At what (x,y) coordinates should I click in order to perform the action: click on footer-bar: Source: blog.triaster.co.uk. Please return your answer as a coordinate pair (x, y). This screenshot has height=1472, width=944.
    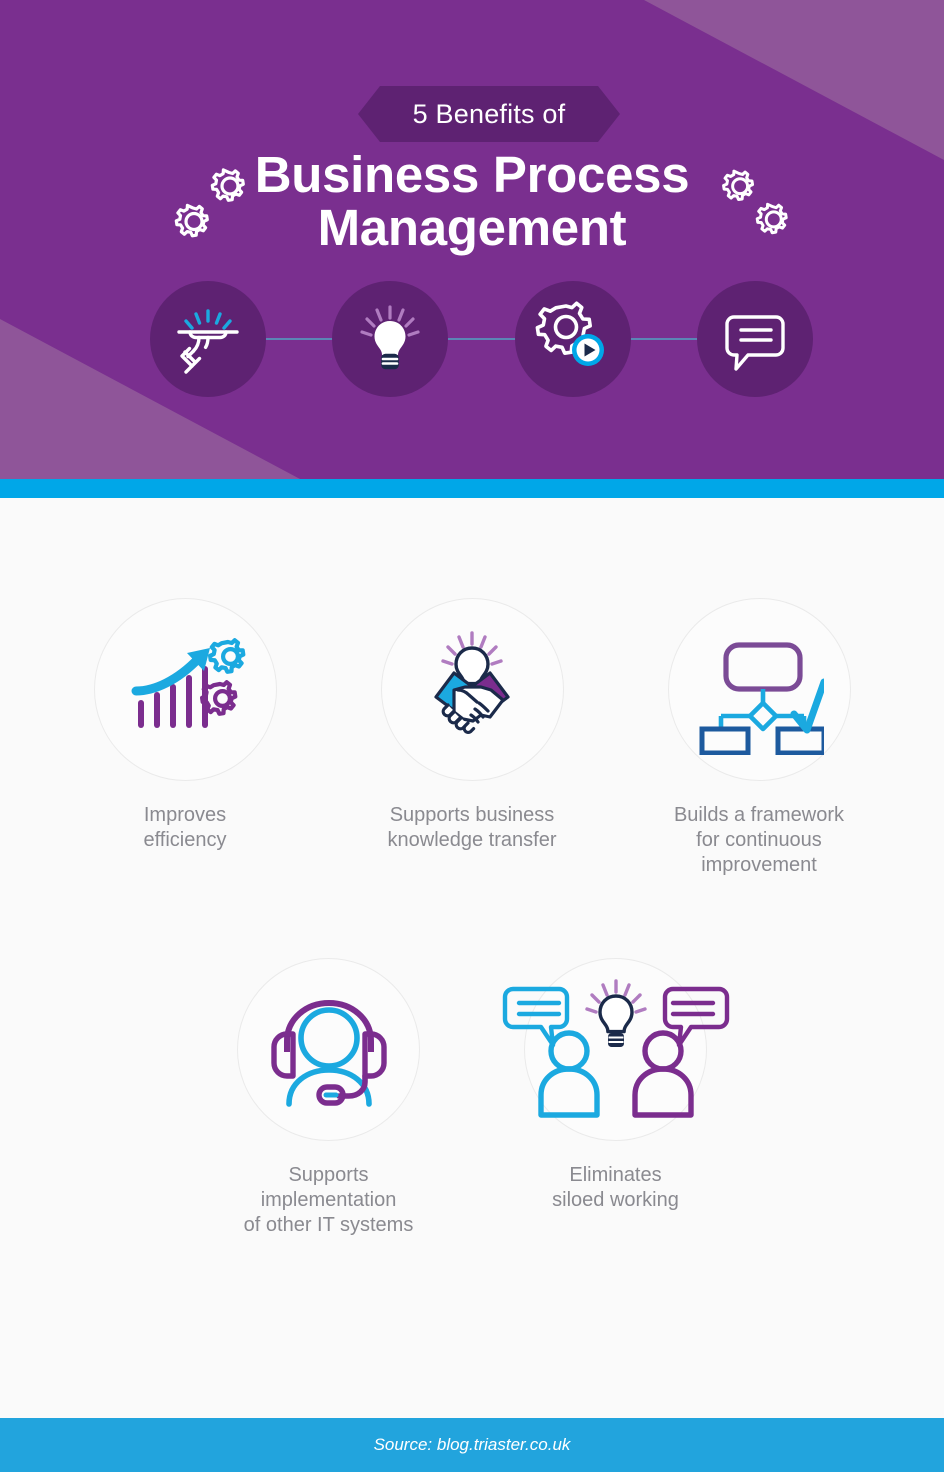
    Looking at the image, I should click on (472, 1445).